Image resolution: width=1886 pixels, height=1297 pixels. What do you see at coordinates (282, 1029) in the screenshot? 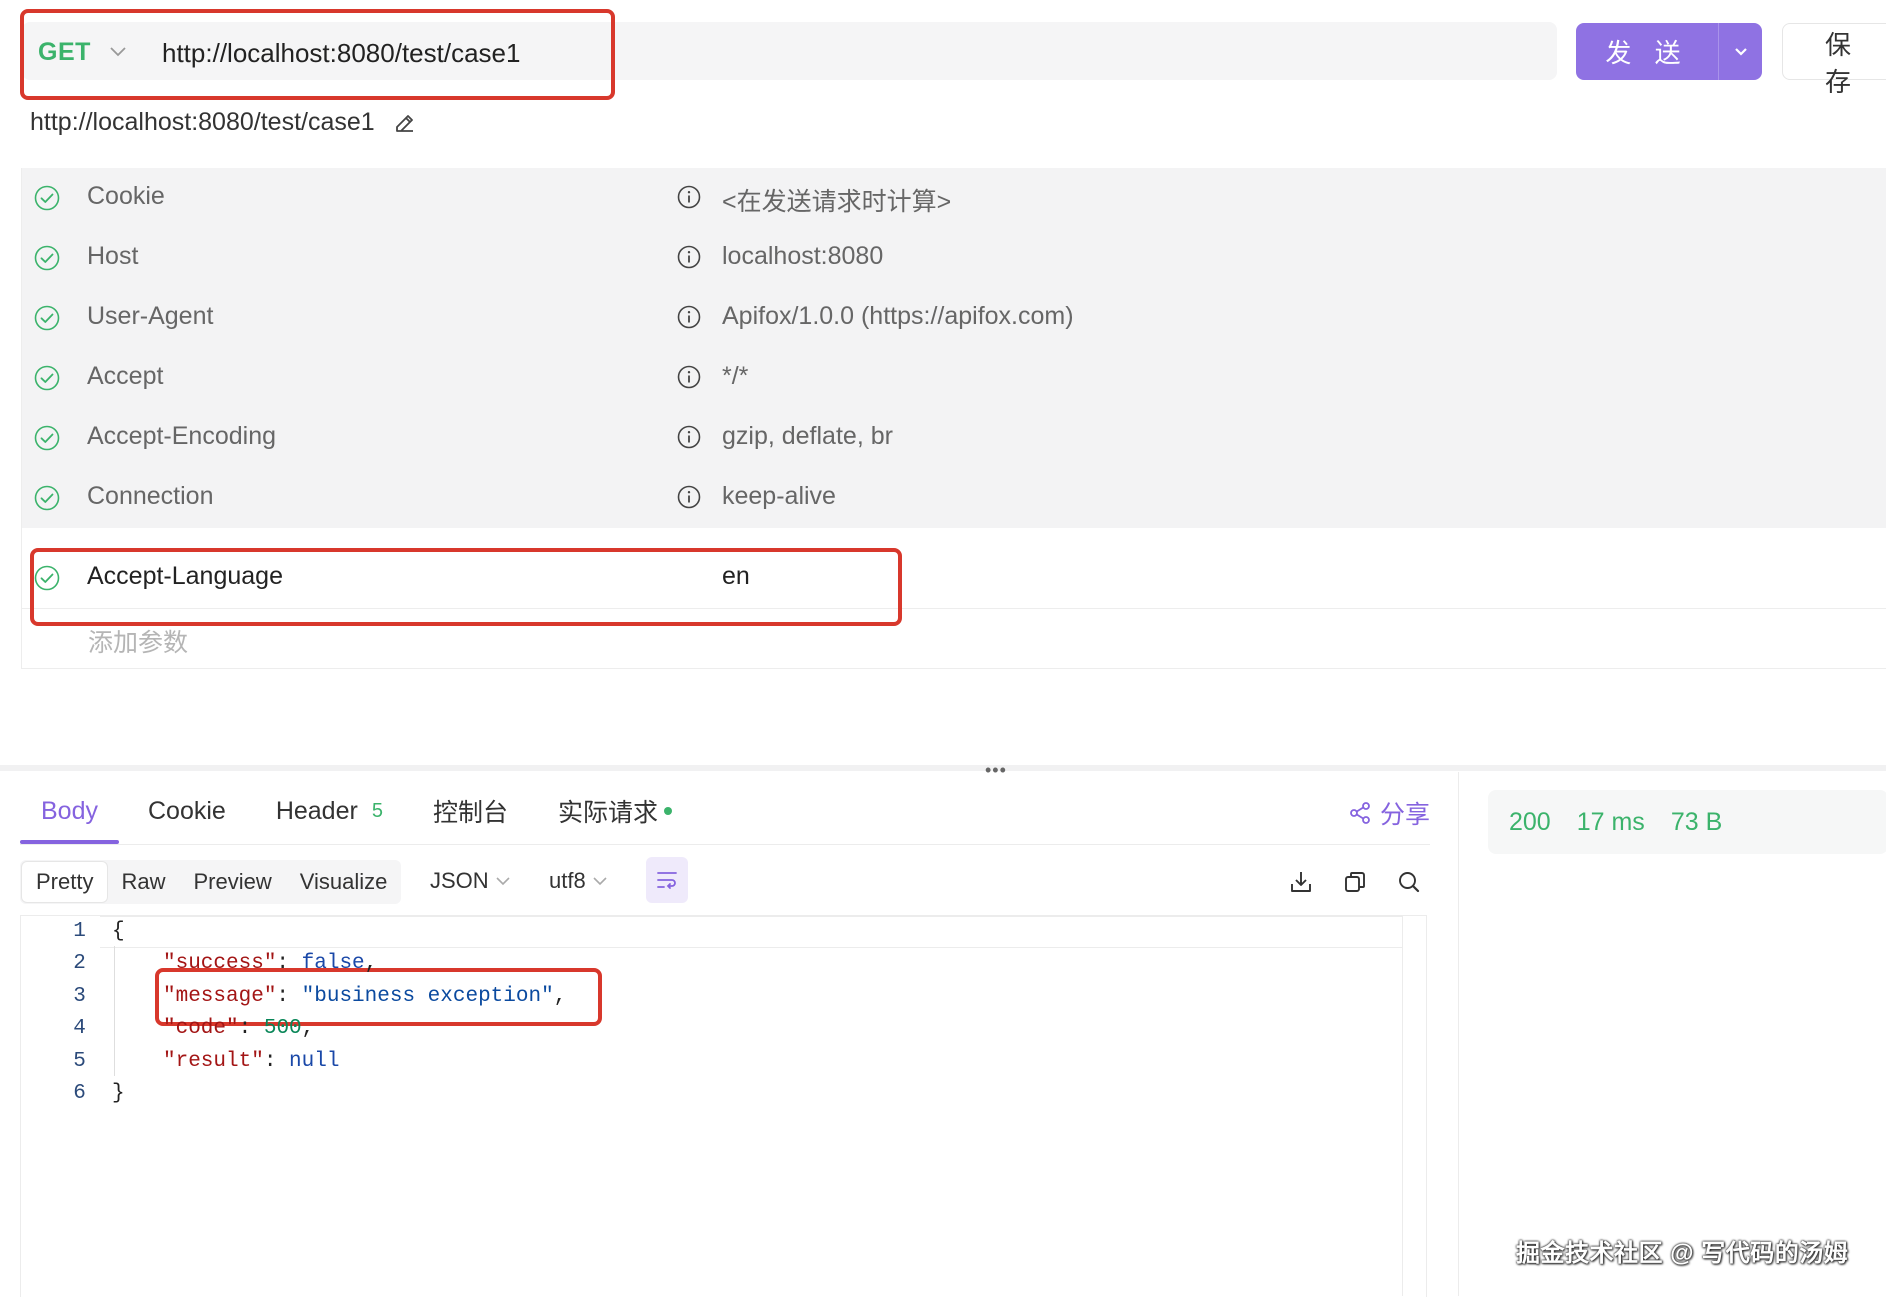
I see `json-value: 500` at bounding box center [282, 1029].